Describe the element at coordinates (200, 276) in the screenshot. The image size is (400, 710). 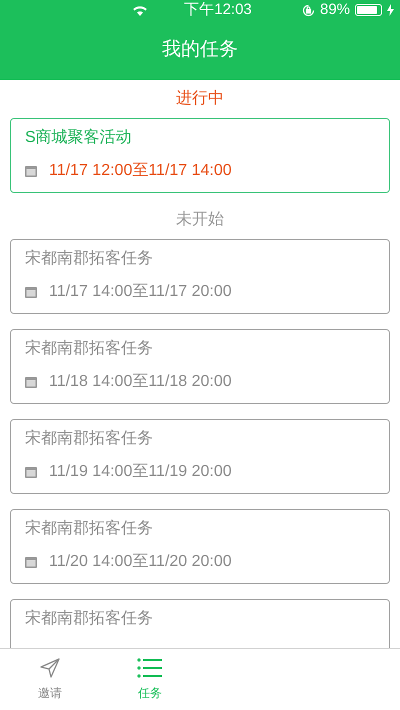
I see `task-card: 宋都南郡拓客任务 11/17 14:00至11/17 20:00` at that location.